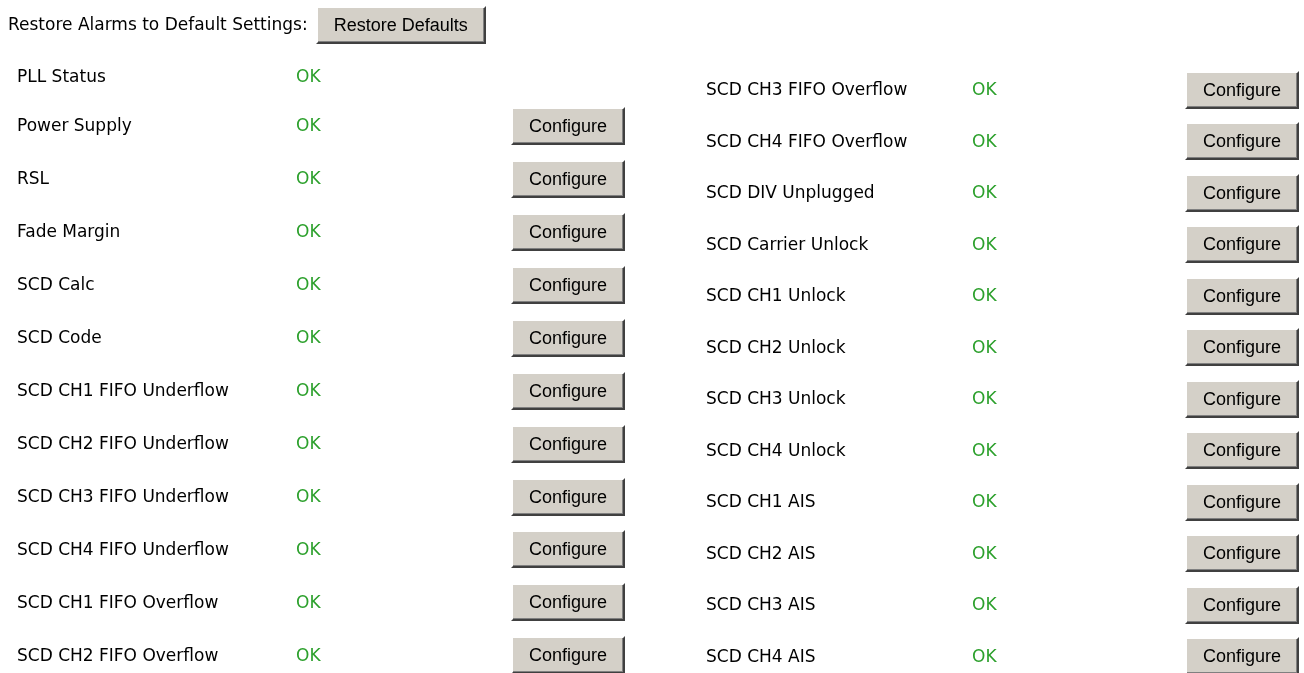 This screenshot has height=673, width=1304. I want to click on alarm-name: SCD CH3 Unlock, so click(776, 398).